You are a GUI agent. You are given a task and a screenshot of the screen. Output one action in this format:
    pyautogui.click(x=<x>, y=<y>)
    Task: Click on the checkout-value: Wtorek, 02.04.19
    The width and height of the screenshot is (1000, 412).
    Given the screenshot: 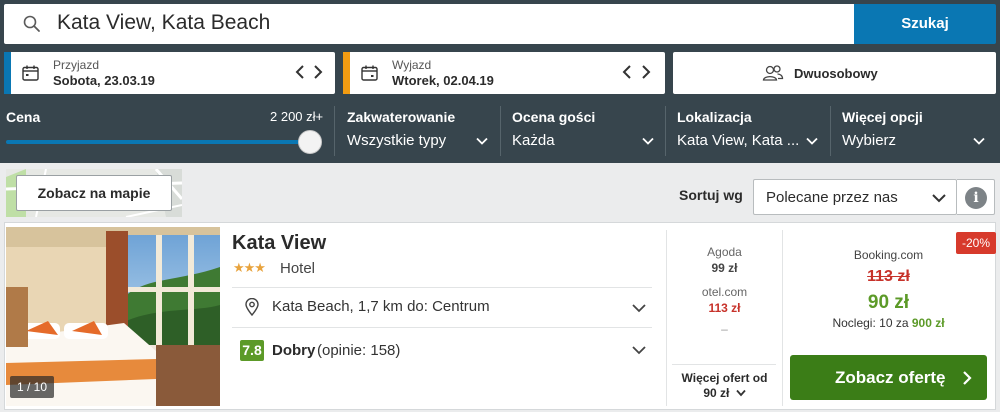 What is the action you would take?
    pyautogui.click(x=443, y=80)
    